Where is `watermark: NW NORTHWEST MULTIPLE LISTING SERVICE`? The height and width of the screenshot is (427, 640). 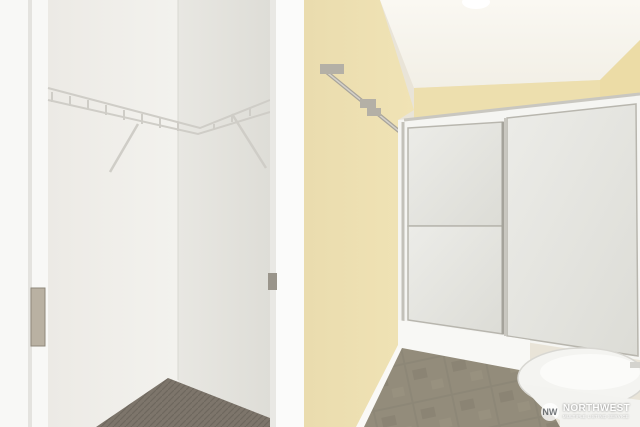
watermark: NW NORTHWEST MULTIPLE LISTING SERVICE is located at coordinates (585, 412).